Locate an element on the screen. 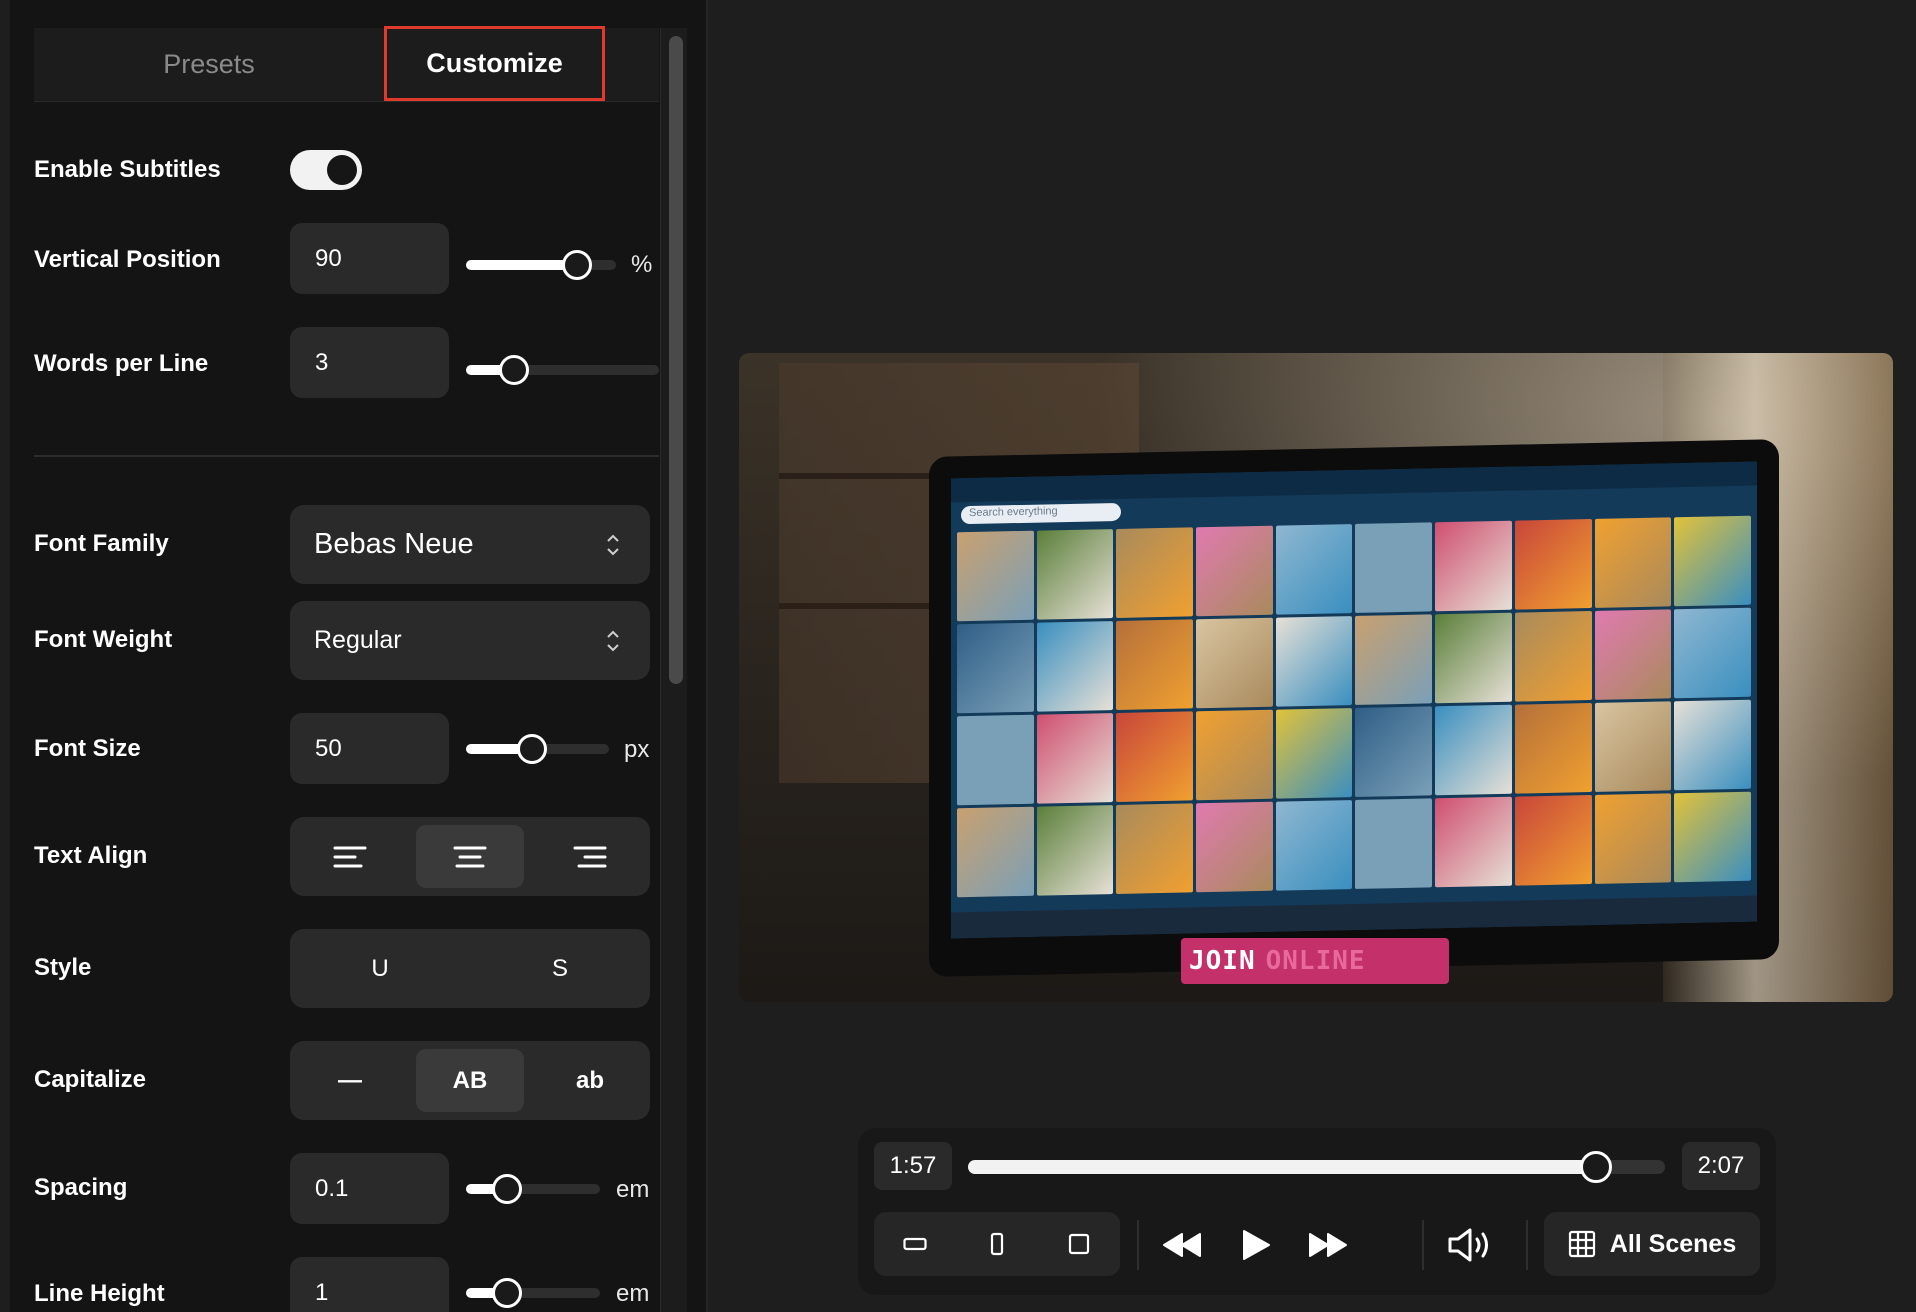 Image resolution: width=1916 pixels, height=1312 pixels. browser-toolbar is located at coordinates (1354, 482).